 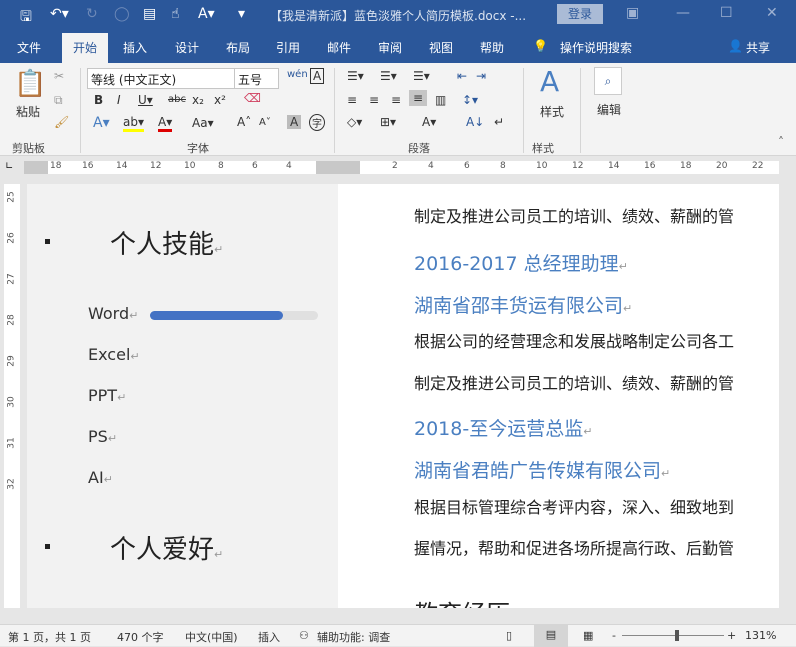 What do you see at coordinates (29, 47) in the screenshot?
I see `tab-file: 文件` at bounding box center [29, 47].